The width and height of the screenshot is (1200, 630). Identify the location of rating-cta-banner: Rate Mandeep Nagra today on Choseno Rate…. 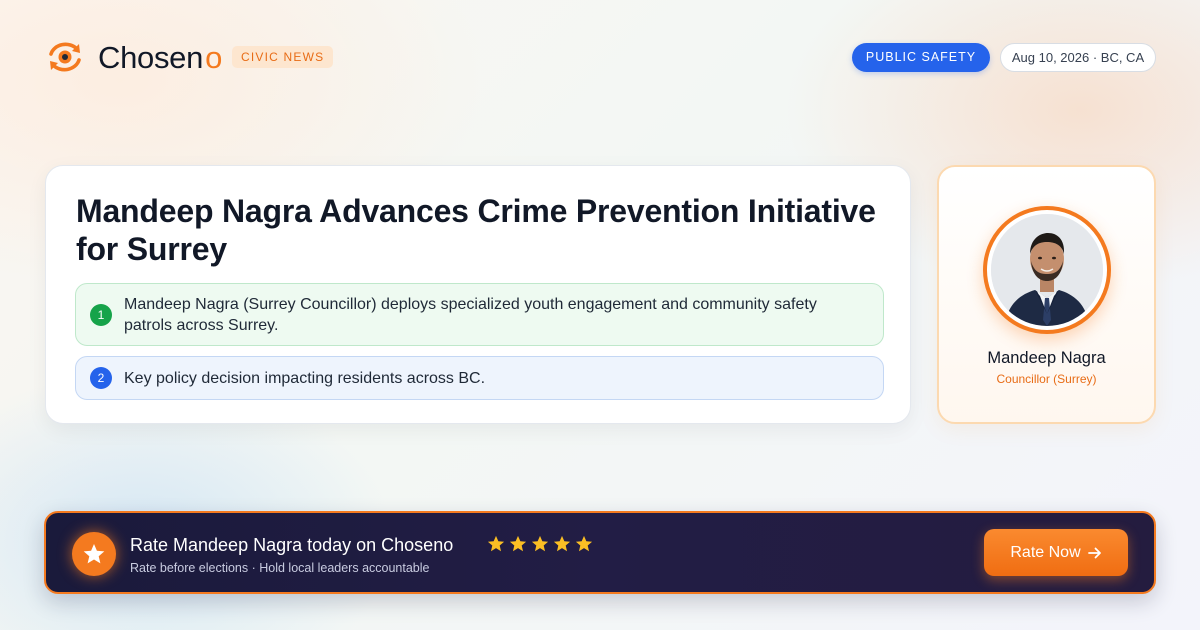
(600, 552).